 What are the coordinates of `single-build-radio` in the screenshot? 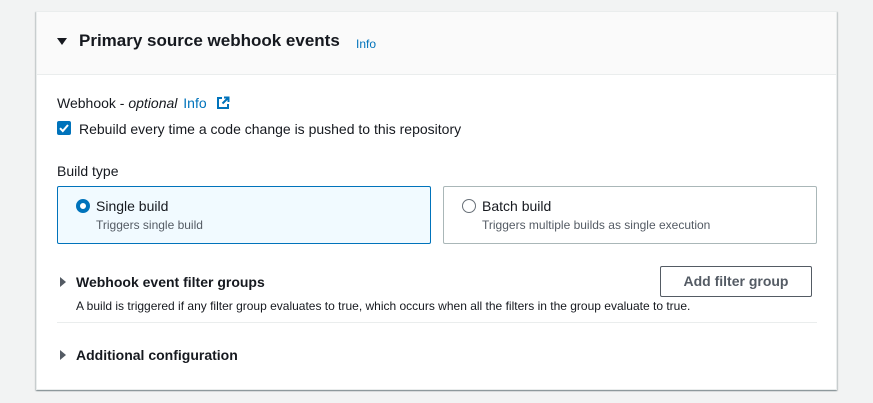 It's located at (83, 206).